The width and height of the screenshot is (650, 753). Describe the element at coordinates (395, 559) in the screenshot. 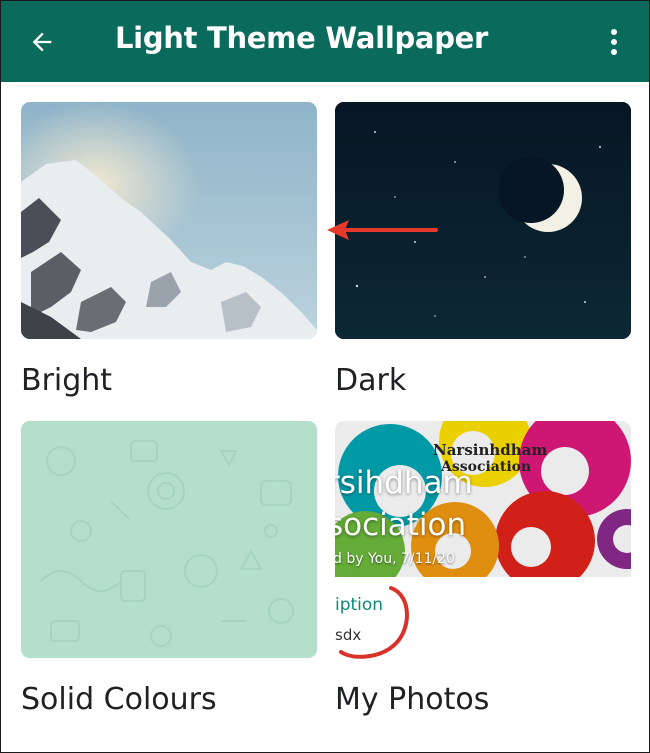

I see `photo-byline: d by You, 7/11/20` at that location.